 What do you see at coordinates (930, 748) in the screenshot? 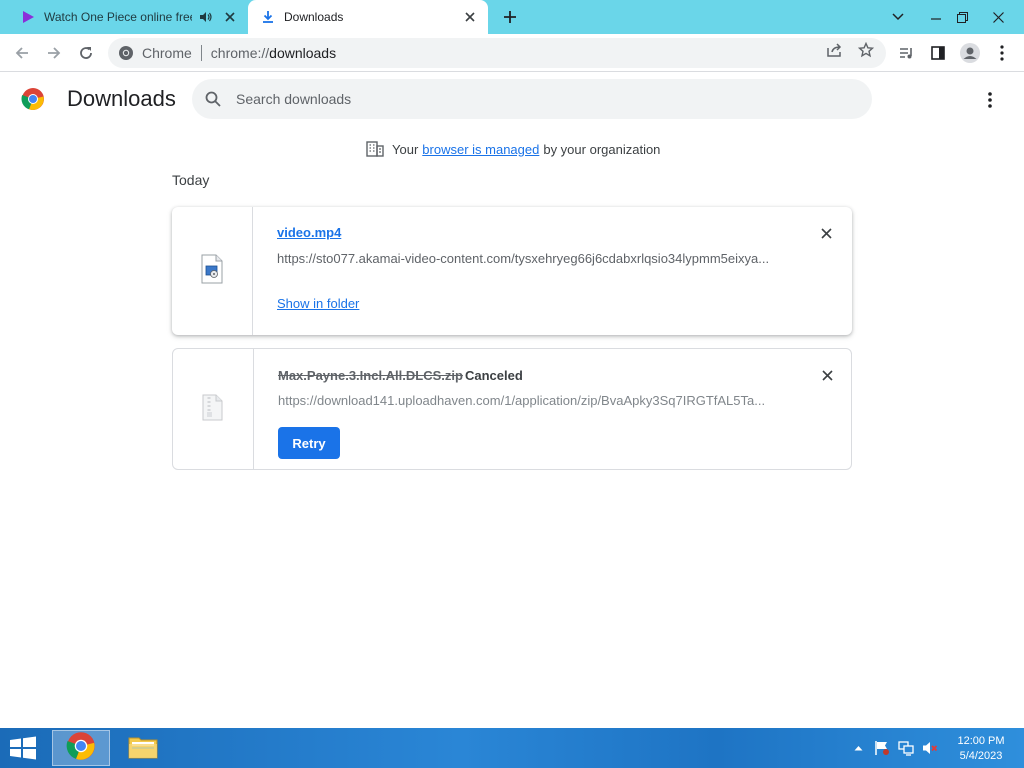
I see `volume-muted-icon` at bounding box center [930, 748].